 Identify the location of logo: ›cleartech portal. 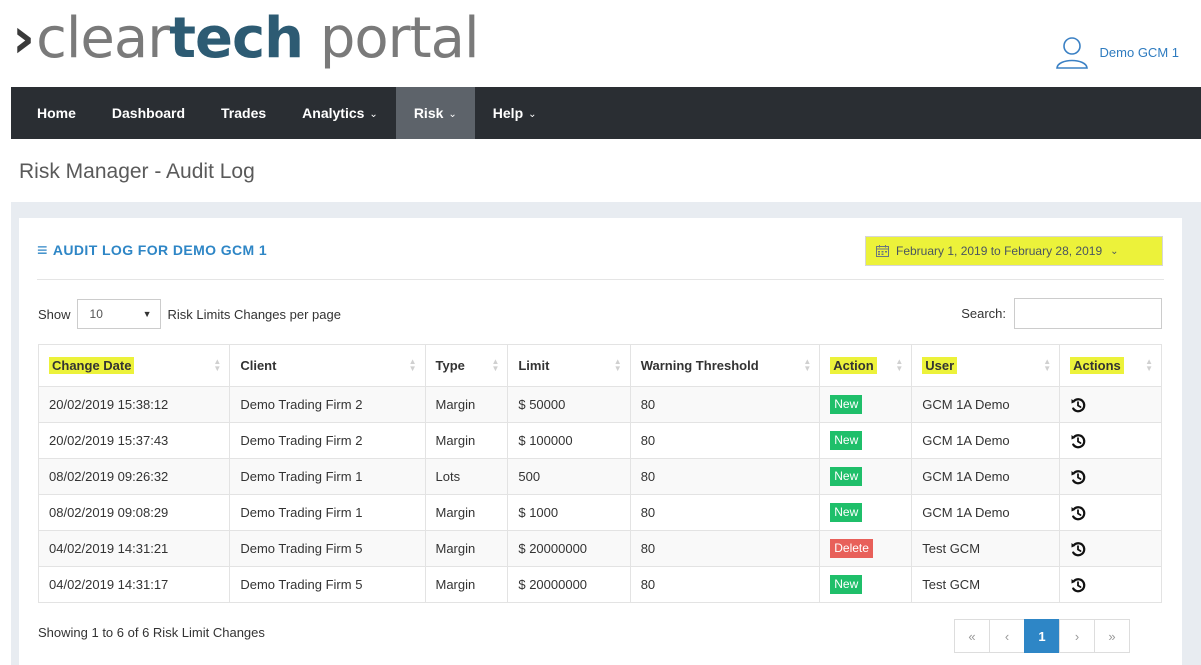
(246, 39).